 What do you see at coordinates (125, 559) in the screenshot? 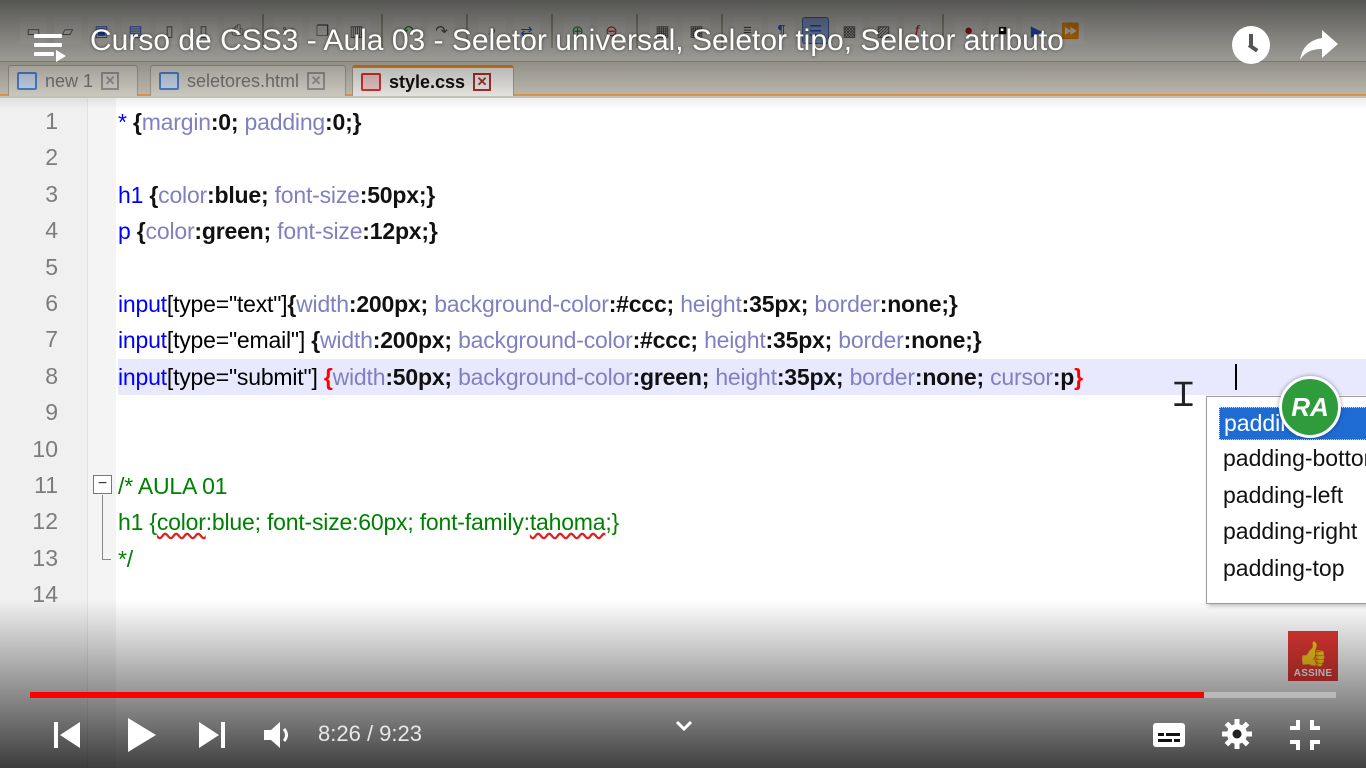
I see `code-line-13-comment: */` at bounding box center [125, 559].